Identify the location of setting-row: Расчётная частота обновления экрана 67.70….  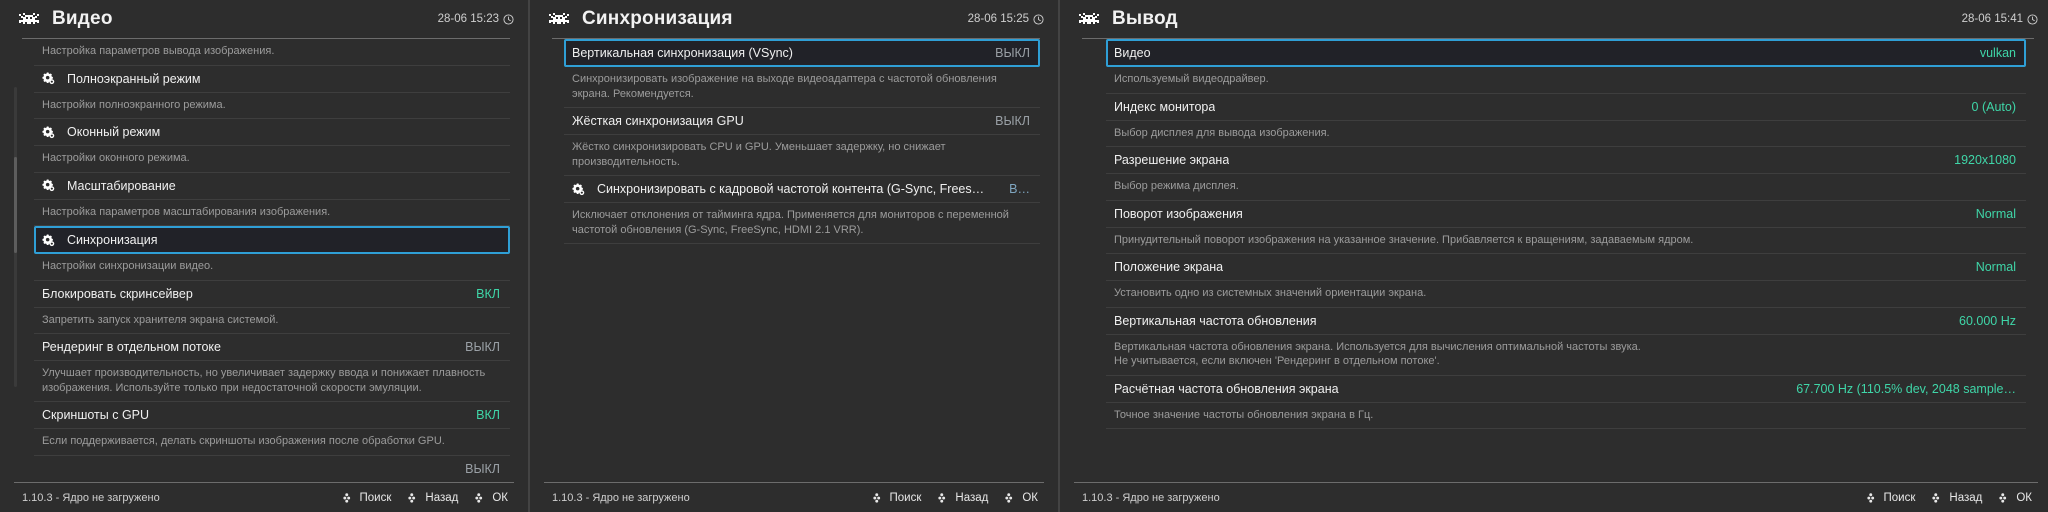
(1566, 389).